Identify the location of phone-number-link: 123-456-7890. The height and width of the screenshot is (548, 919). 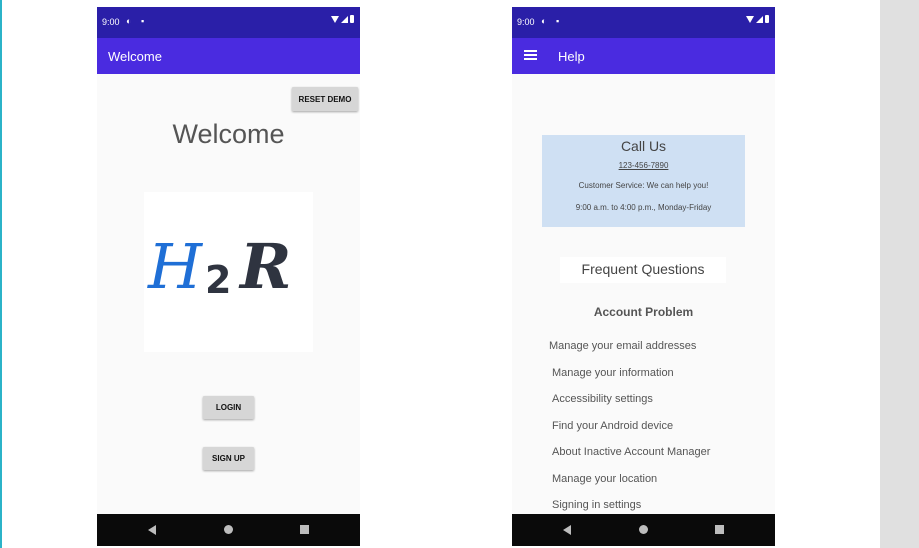
(643, 165).